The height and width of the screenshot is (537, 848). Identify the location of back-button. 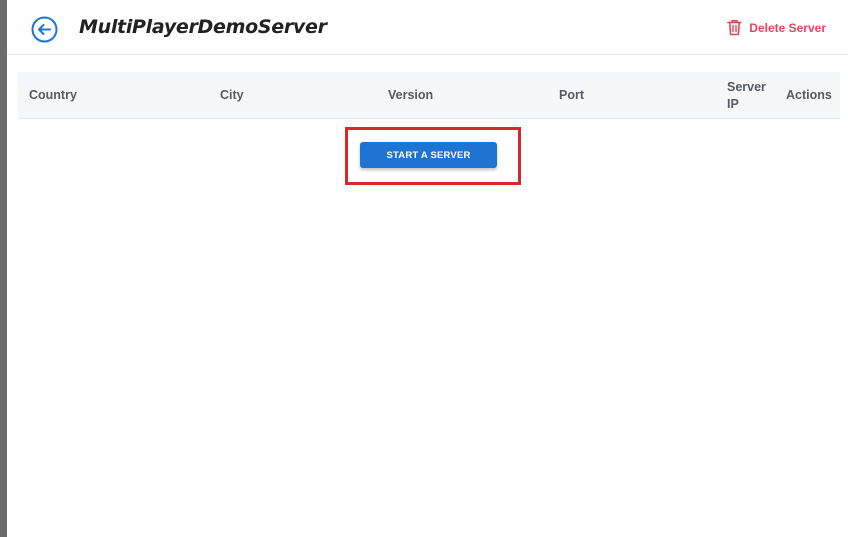
(44, 29).